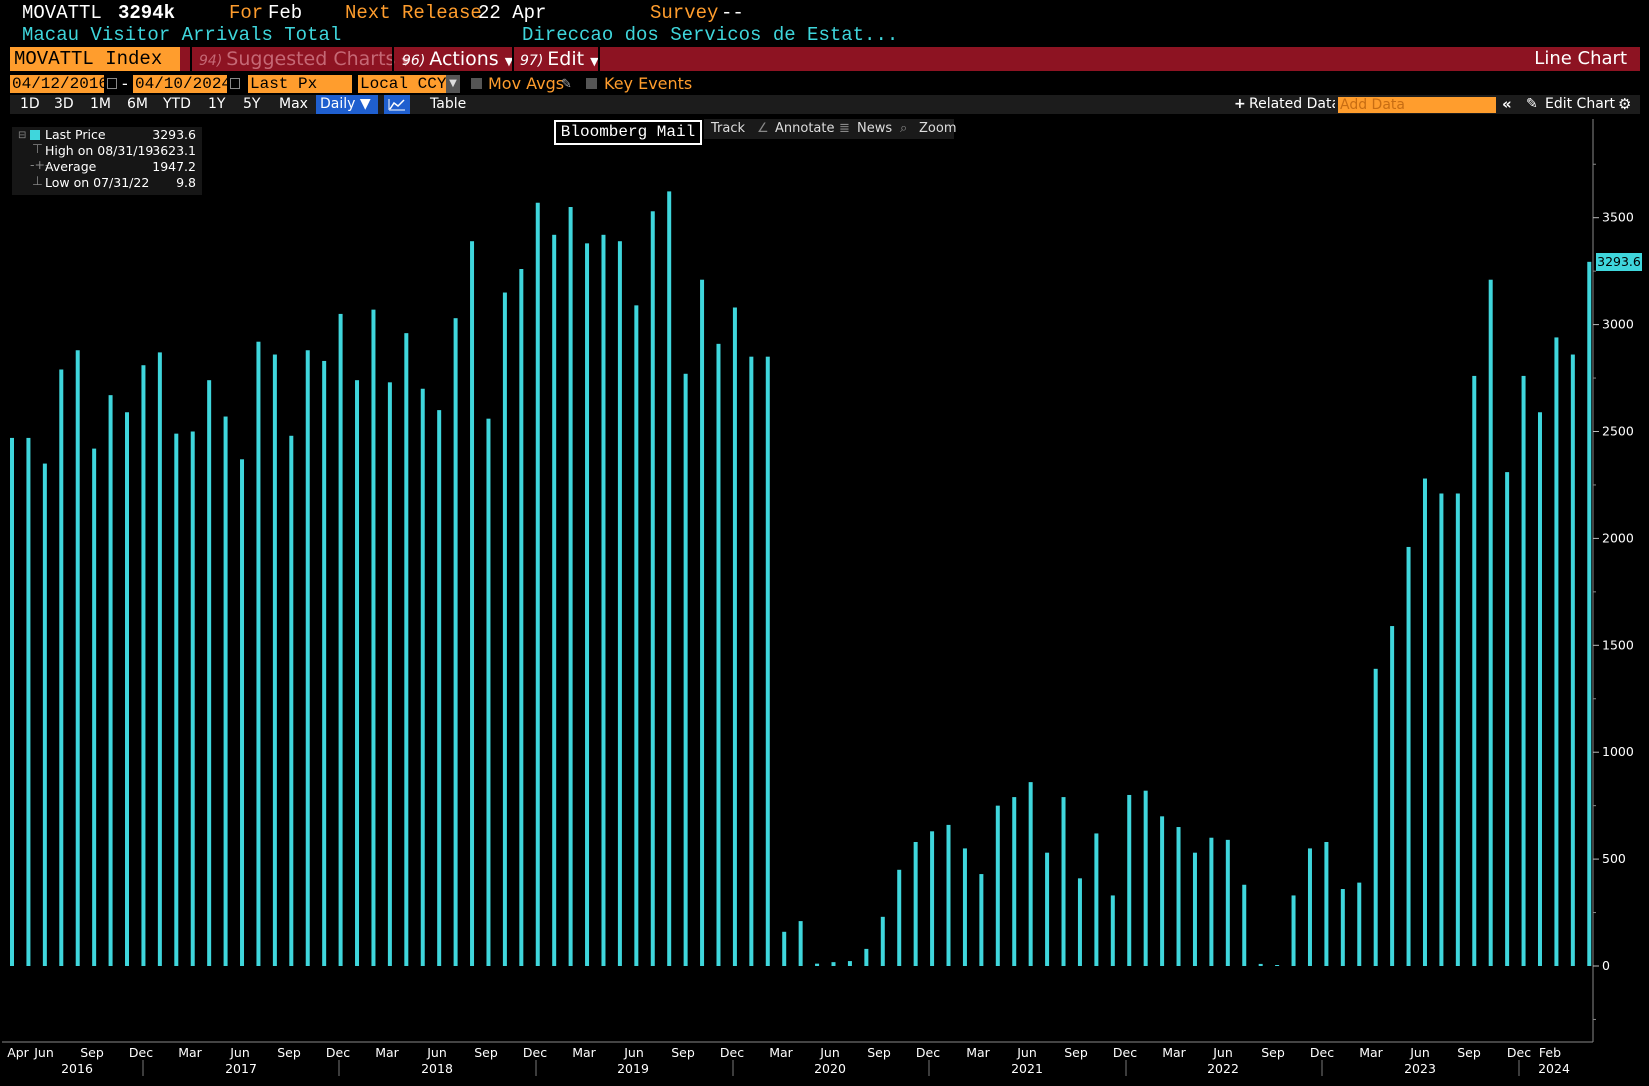 This screenshot has width=1649, height=1086. I want to click on x-year-label: 2018, so click(437, 1068).